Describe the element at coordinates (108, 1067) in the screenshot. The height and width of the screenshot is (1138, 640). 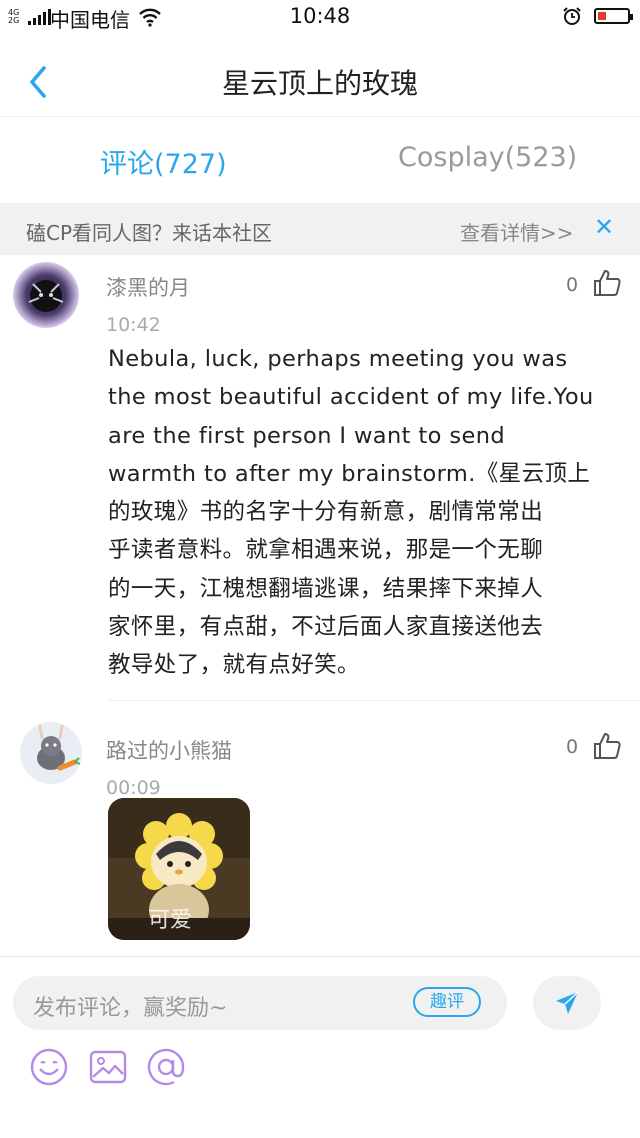
I see `image-icon` at that location.